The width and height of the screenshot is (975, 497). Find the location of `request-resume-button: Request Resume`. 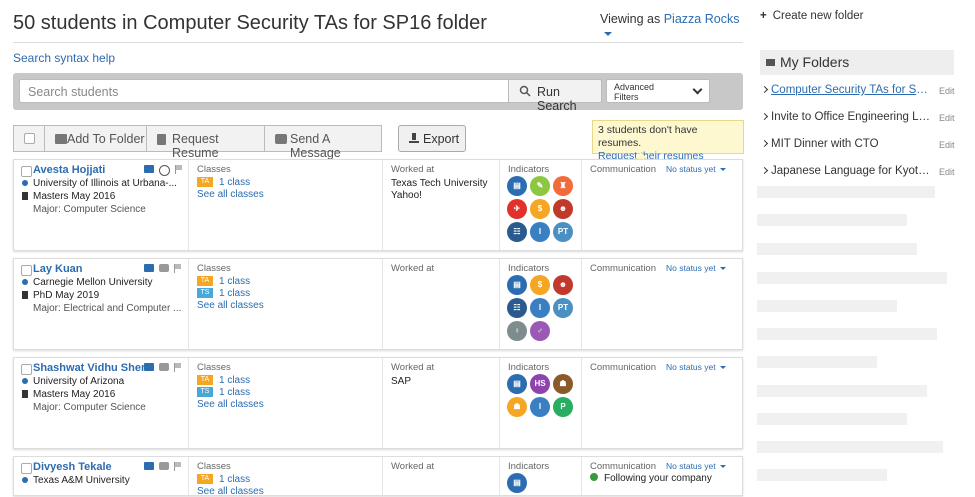

request-resume-button: Request Resume is located at coordinates (205, 142).